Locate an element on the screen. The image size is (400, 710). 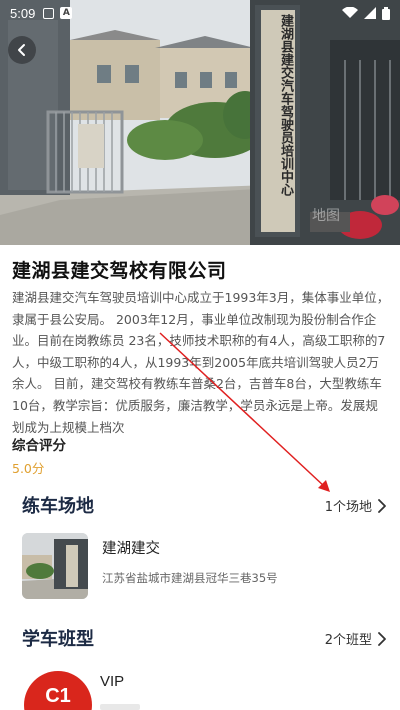
school-name: 建湖县建交驾校有限公司 is located at coordinates (119, 271).